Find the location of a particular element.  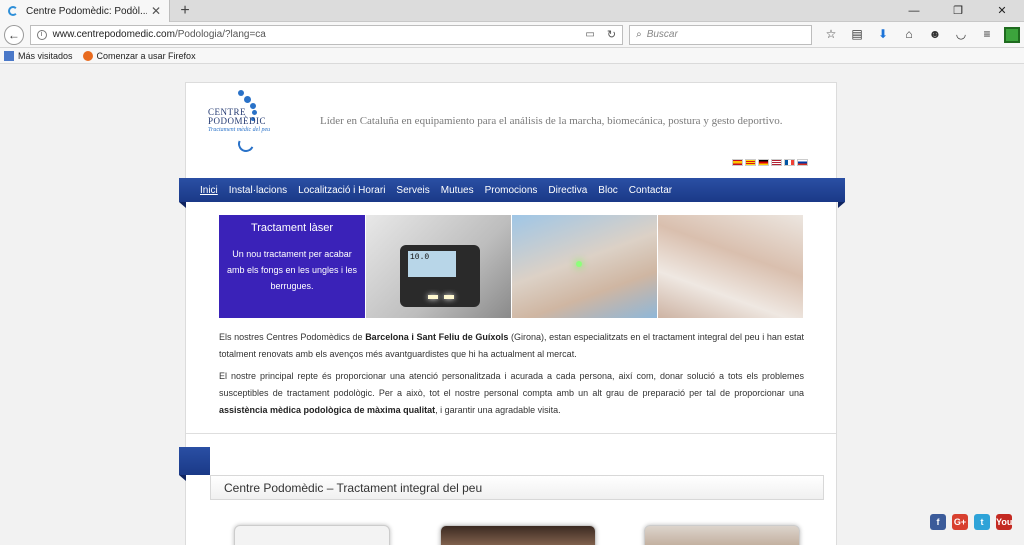

download-icon: ⬇ is located at coordinates (883, 35).